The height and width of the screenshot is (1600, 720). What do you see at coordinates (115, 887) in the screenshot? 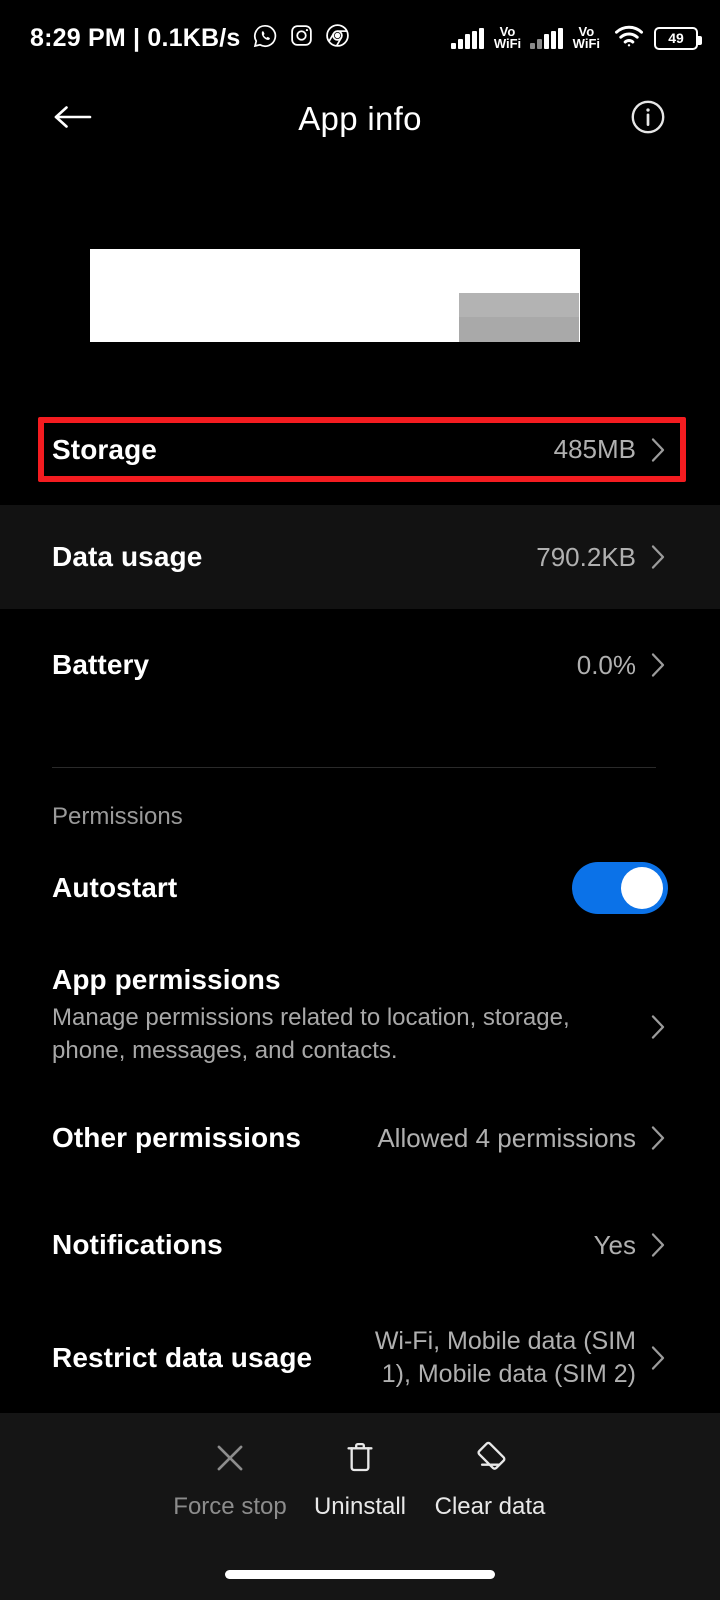
I see `row-autostart-label: Autostart` at bounding box center [115, 887].